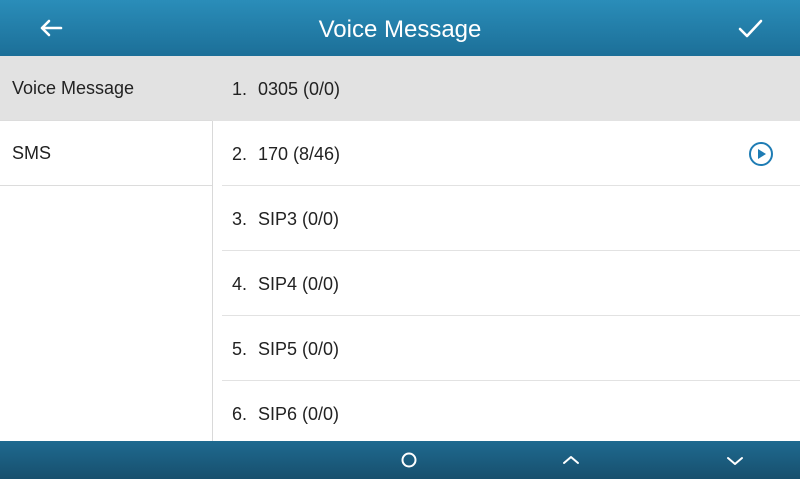  I want to click on item-number: 5., so click(240, 349).